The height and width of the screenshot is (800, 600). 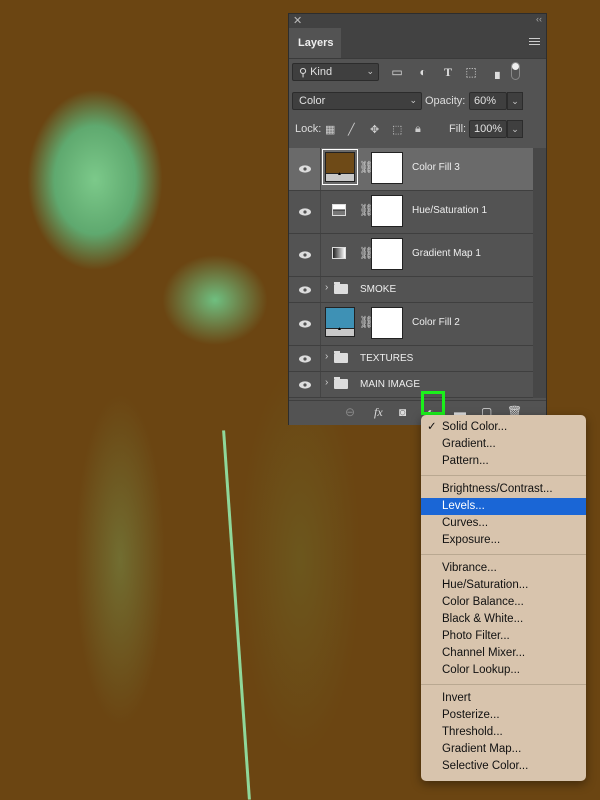 I want to click on search-icon: ⚲, so click(x=303, y=72).